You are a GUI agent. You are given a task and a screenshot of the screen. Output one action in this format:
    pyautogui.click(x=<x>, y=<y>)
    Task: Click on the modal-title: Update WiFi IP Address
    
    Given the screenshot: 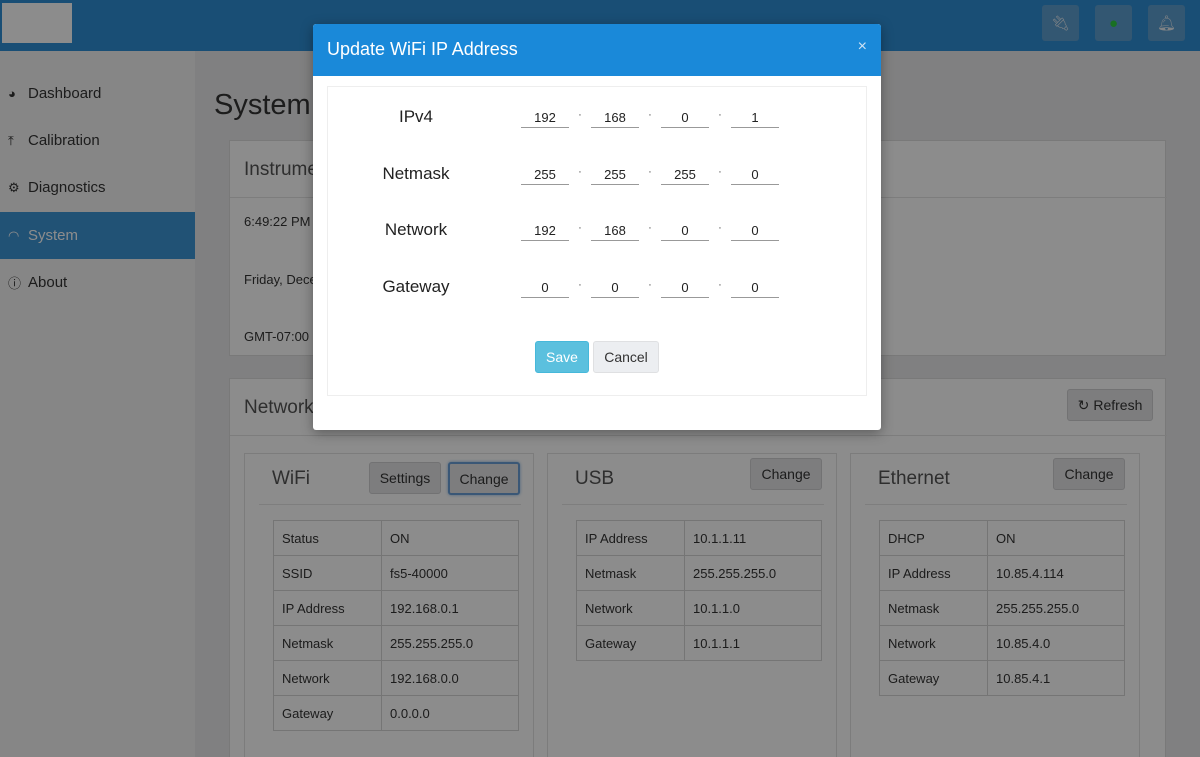 What is the action you would take?
    pyautogui.click(x=422, y=49)
    